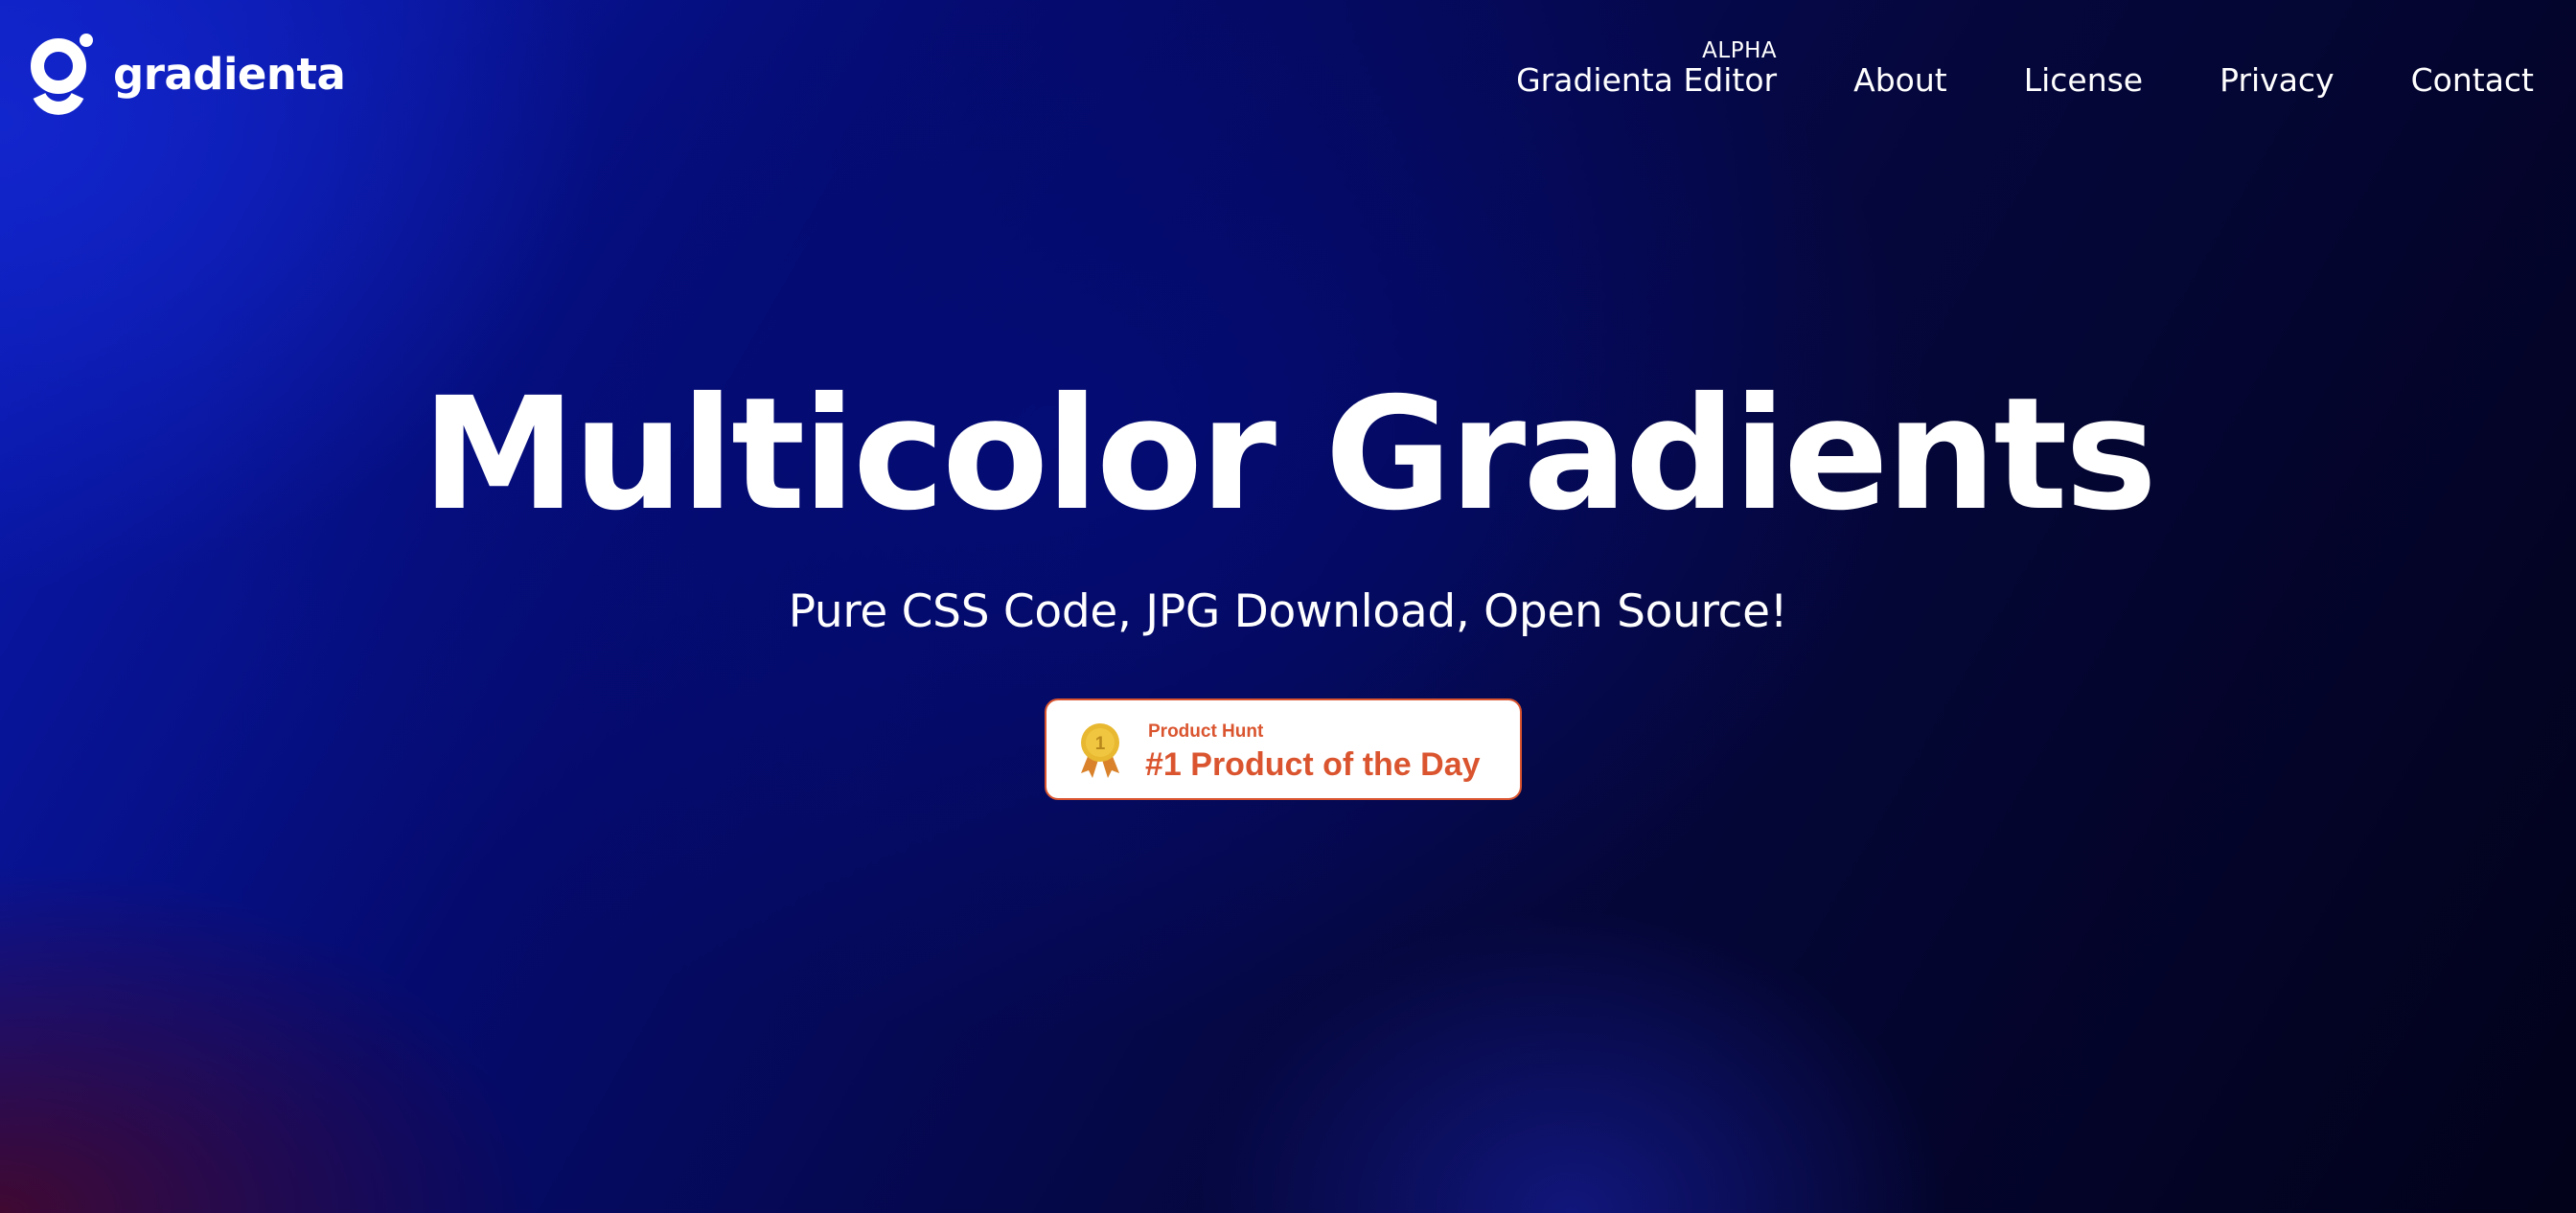 The height and width of the screenshot is (1213, 2576). I want to click on nav-contact: Contact, so click(2472, 49).